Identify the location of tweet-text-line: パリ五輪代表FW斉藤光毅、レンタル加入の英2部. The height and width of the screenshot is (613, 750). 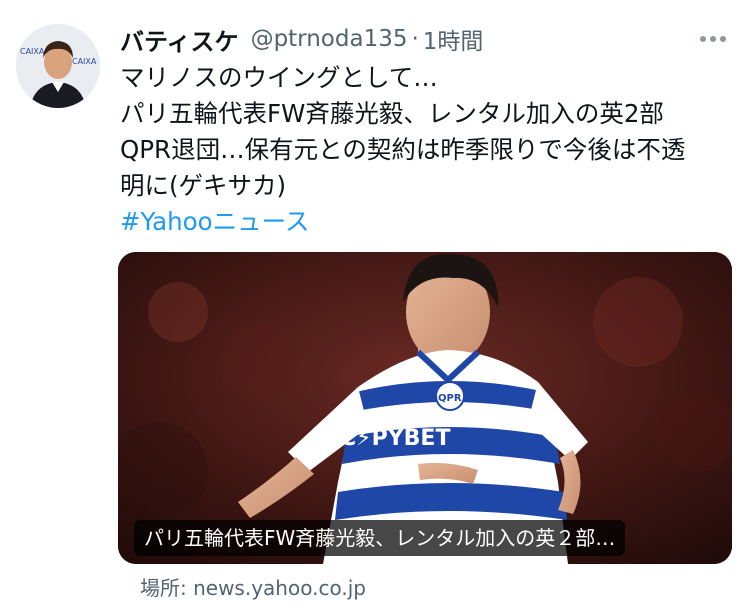
(392, 113).